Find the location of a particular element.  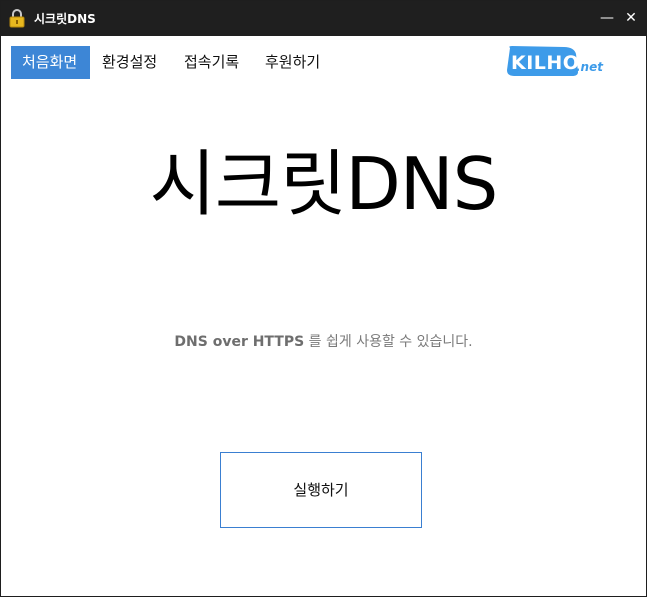

kilho-logo: KILHO .net is located at coordinates (556, 61).